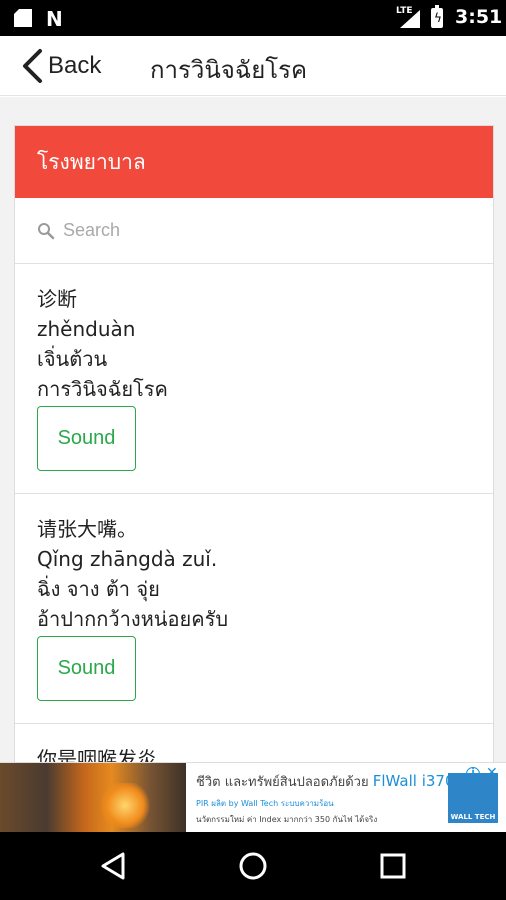 The width and height of the screenshot is (506, 900). What do you see at coordinates (46, 230) in the screenshot?
I see `search-icon` at bounding box center [46, 230].